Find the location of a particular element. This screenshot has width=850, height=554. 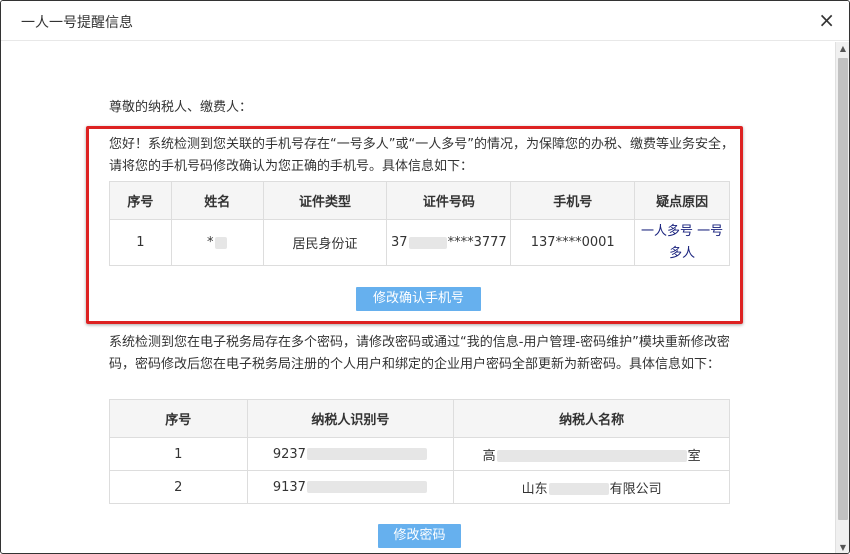

taxpayer-name-cell: 高室 is located at coordinates (591, 454).